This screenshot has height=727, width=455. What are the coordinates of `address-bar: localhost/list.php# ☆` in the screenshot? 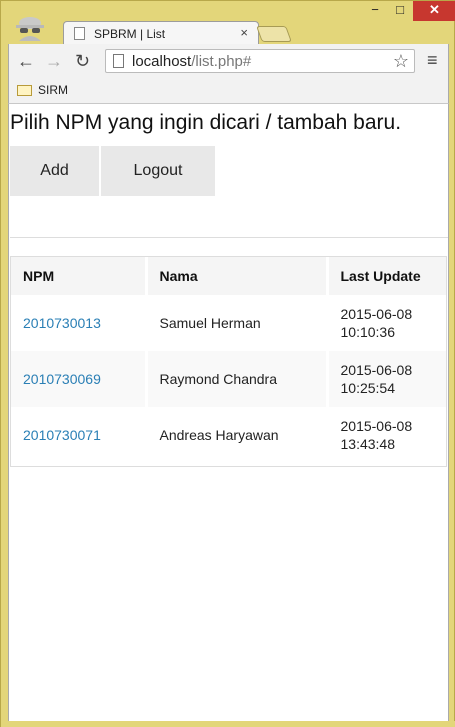 It's located at (260, 61).